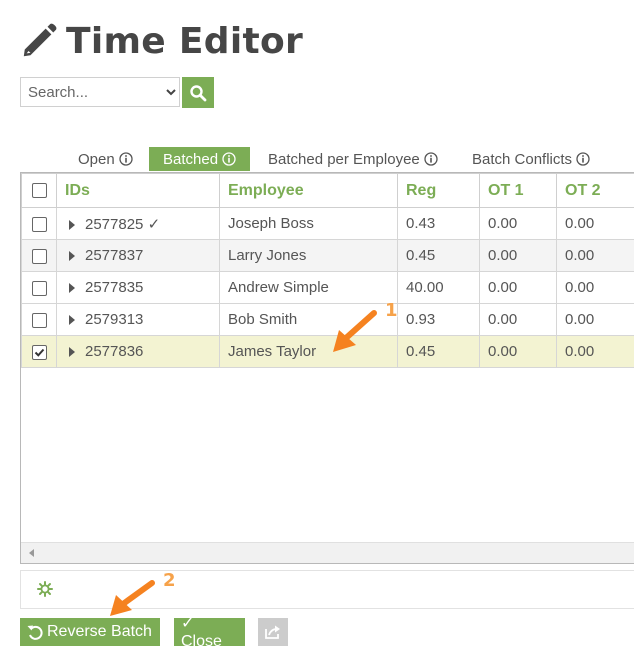 This screenshot has width=634, height=668. Describe the element at coordinates (169, 580) in the screenshot. I see `annotation-step-2: 2` at that location.